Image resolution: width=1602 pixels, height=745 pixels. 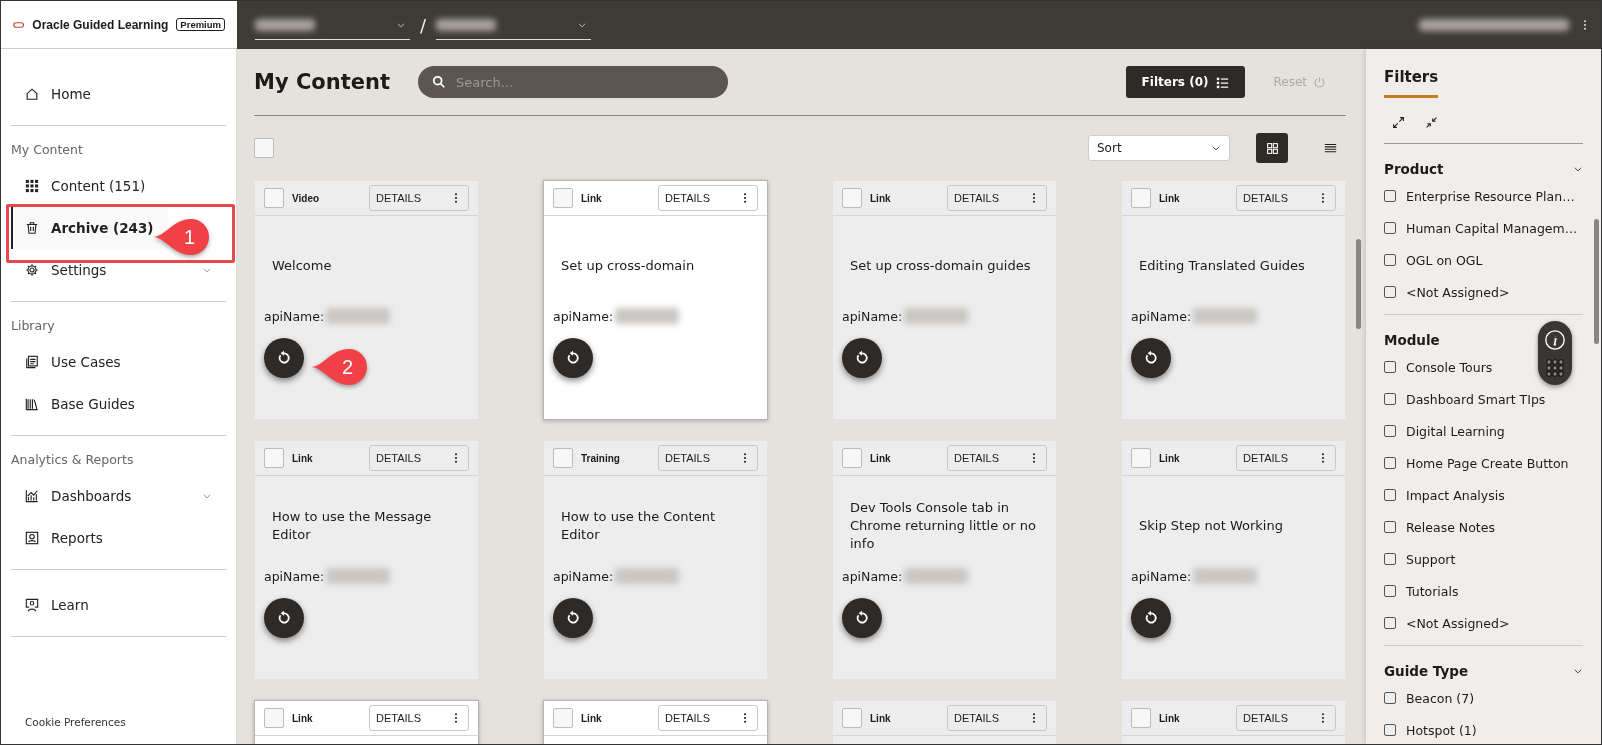 What do you see at coordinates (32, 538) in the screenshot?
I see `report-icon` at bounding box center [32, 538].